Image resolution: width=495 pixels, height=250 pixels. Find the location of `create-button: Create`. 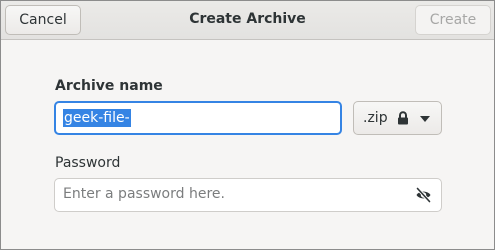

create-button: Create is located at coordinates (453, 20).